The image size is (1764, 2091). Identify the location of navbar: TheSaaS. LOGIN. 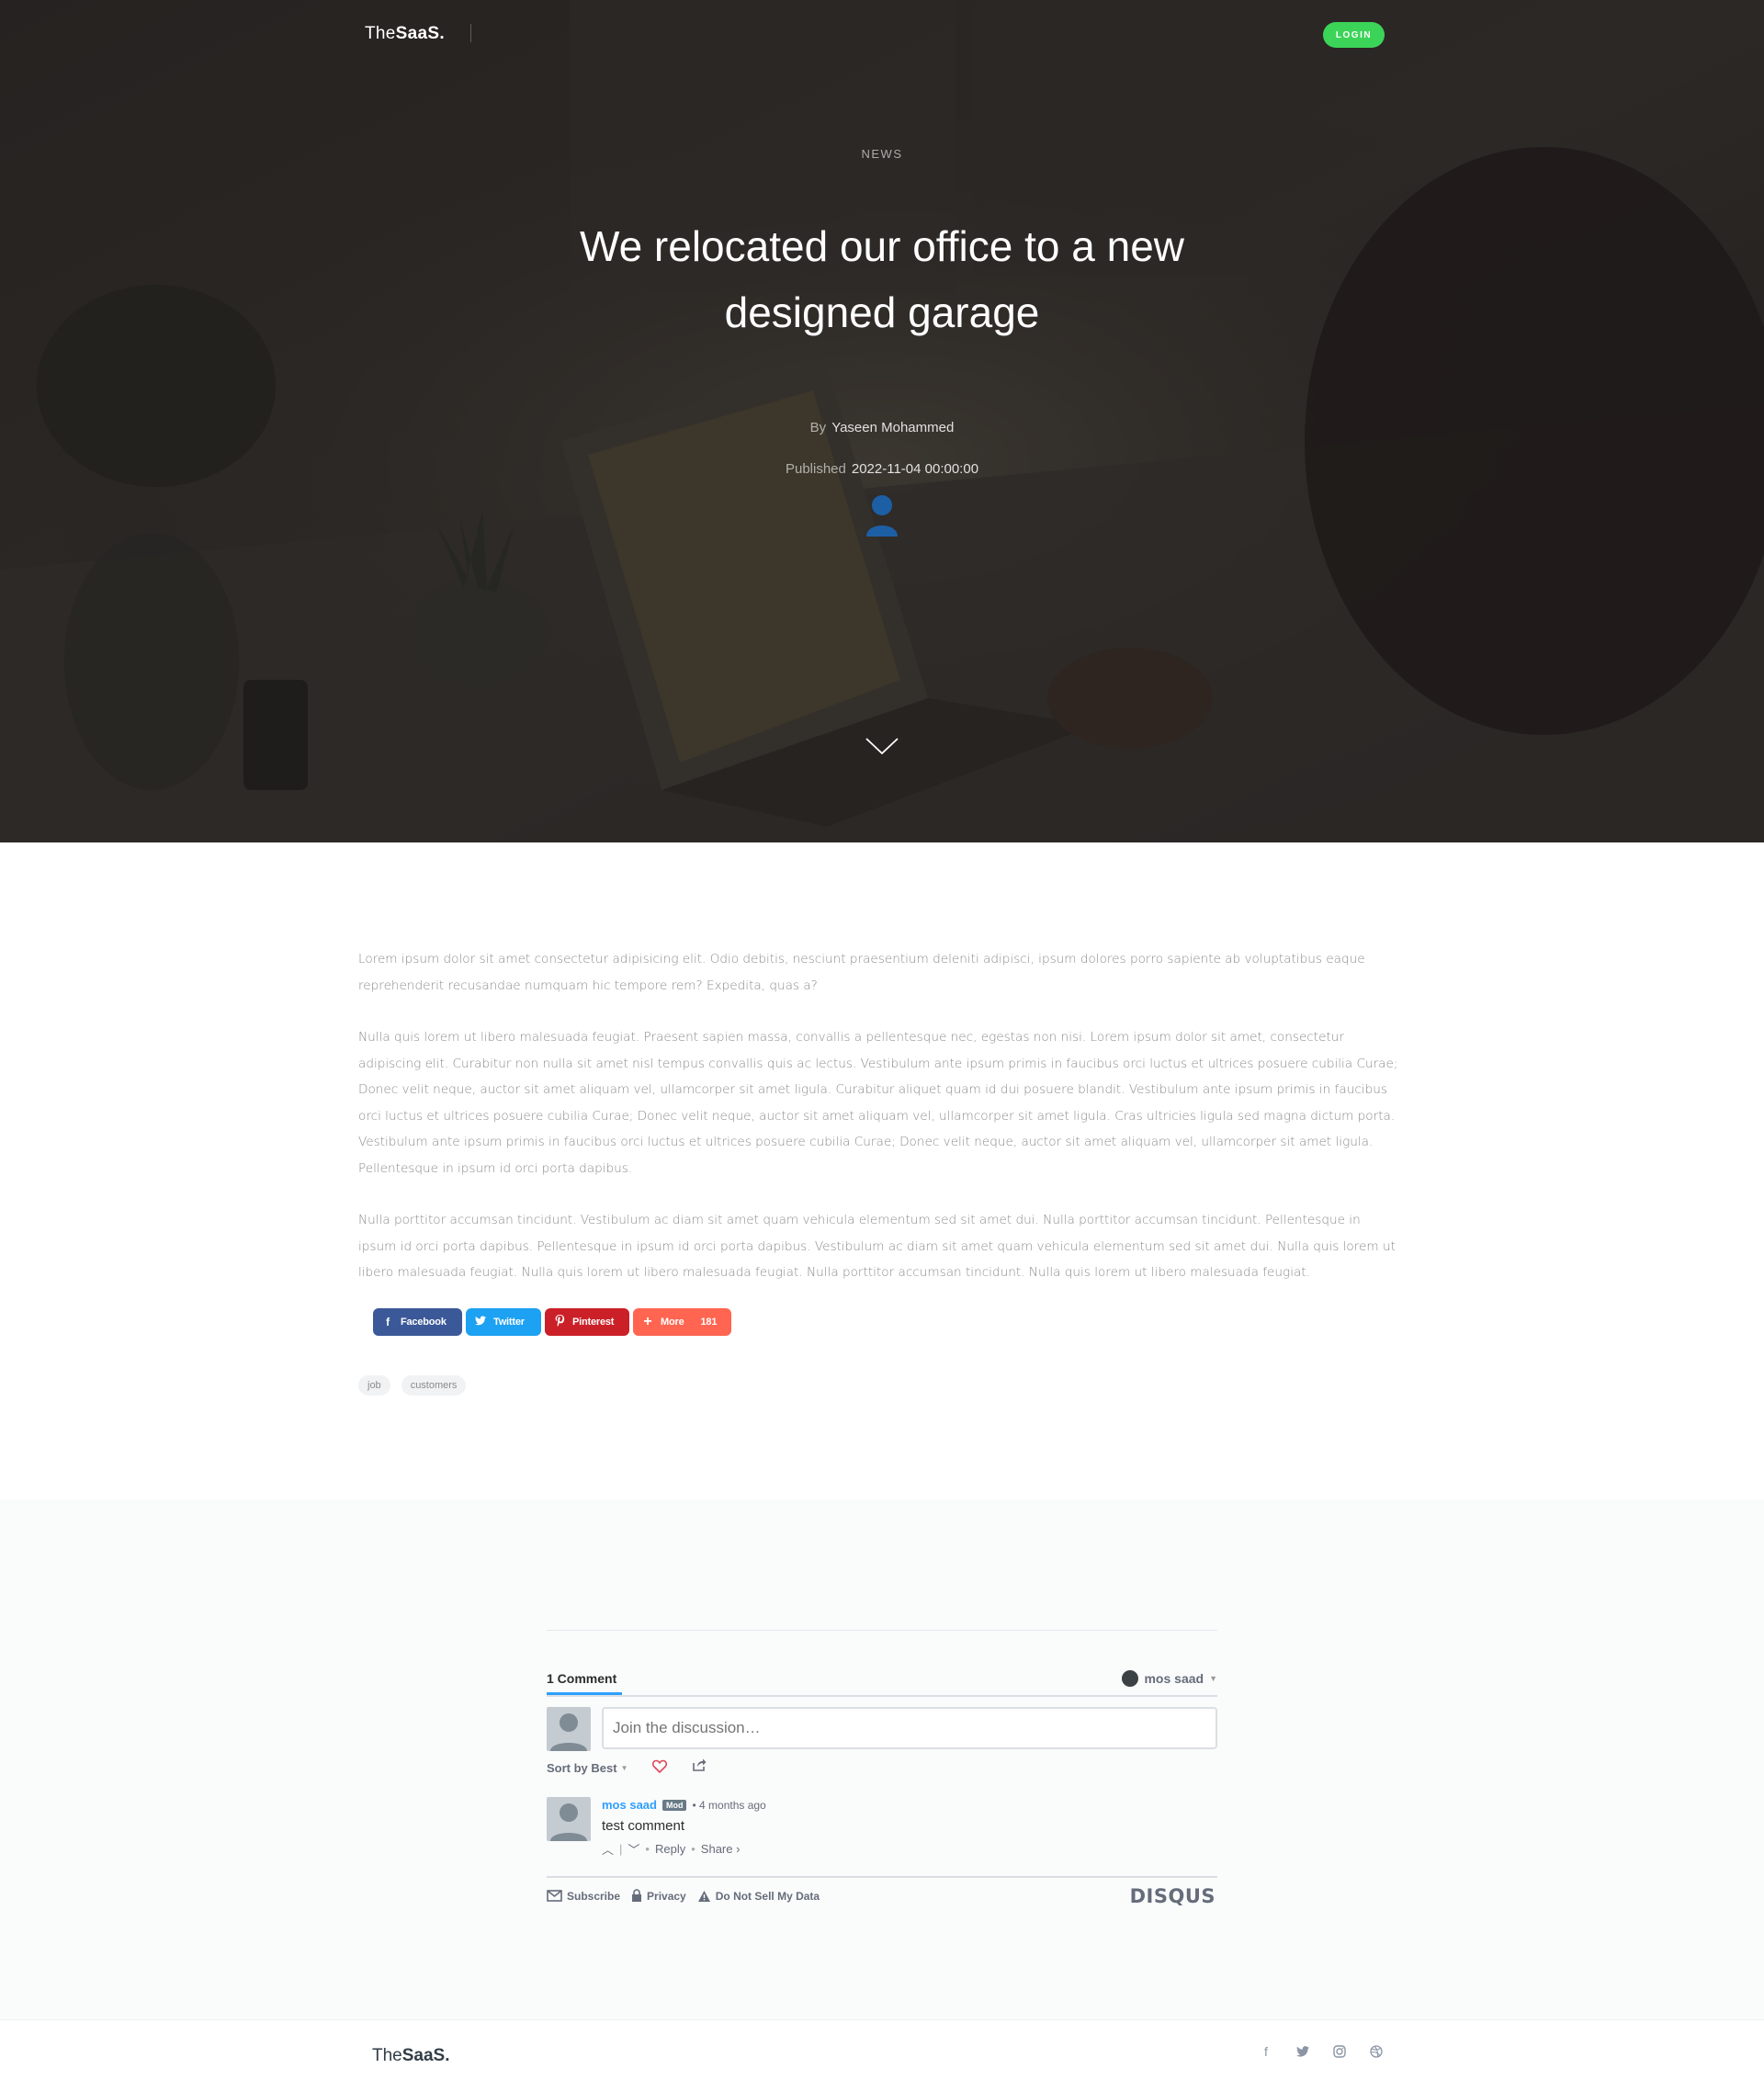
(882, 35).